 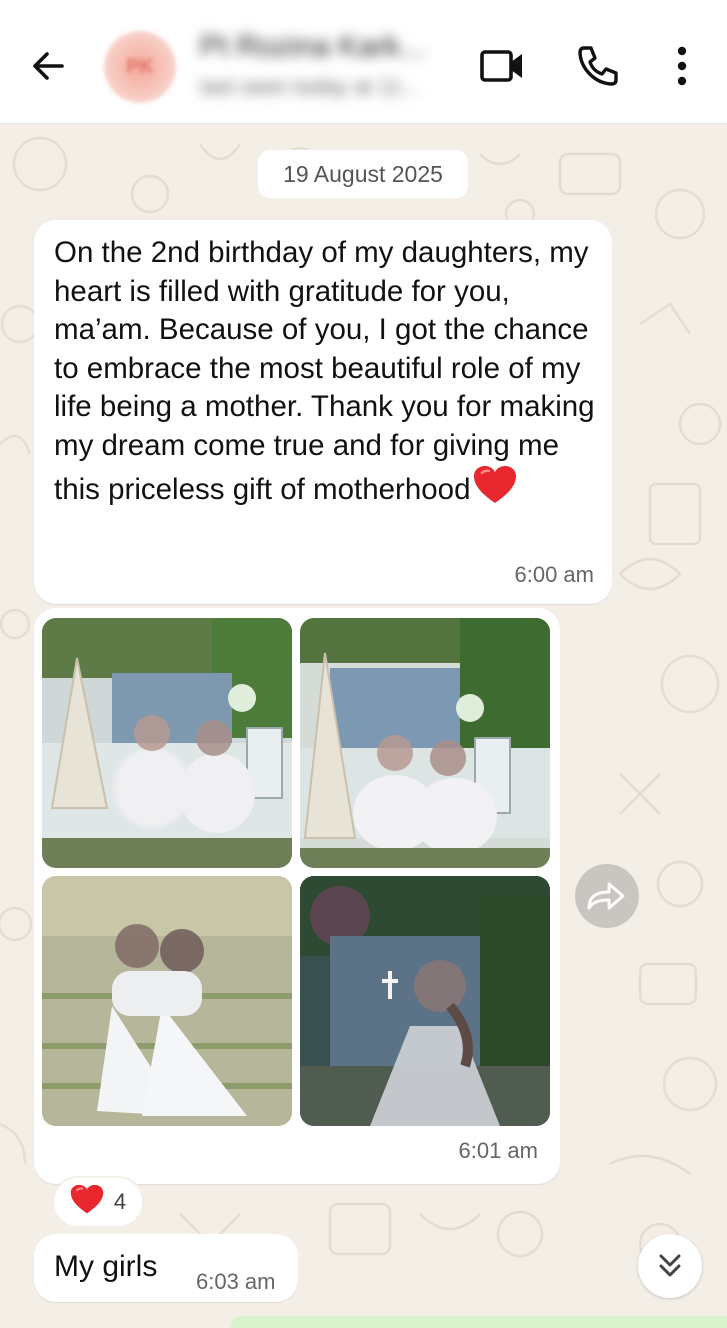 I want to click on avatar: PK, so click(x=140, y=67).